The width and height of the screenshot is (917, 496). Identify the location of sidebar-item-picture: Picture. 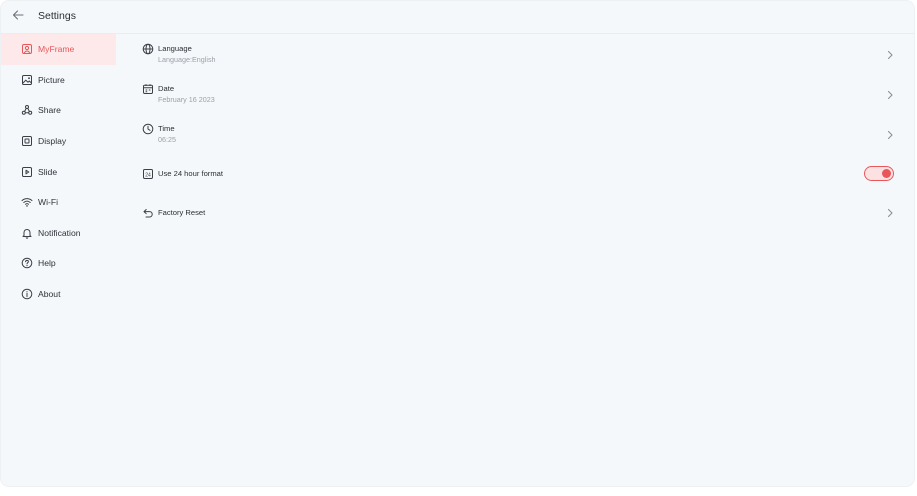
(58, 80).